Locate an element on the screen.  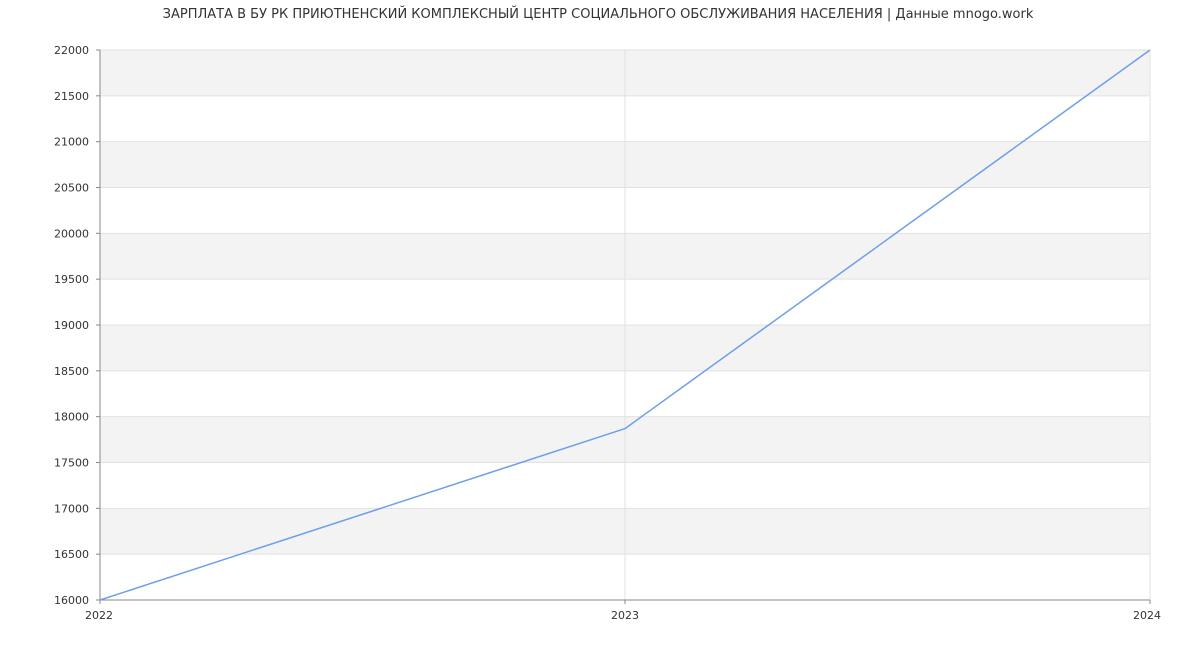
y-tick-label: 21500 is located at coordinates (71, 96).